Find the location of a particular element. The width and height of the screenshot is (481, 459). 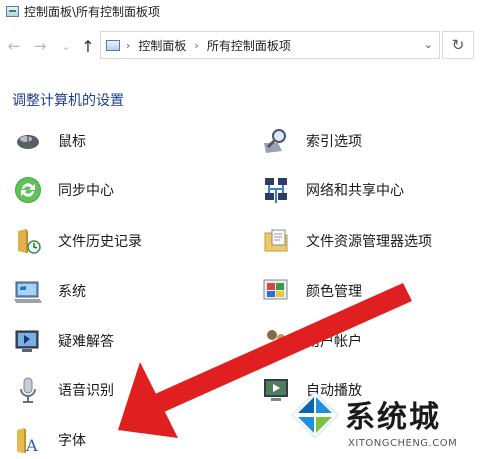

folder-options-icon is located at coordinates (276, 241).